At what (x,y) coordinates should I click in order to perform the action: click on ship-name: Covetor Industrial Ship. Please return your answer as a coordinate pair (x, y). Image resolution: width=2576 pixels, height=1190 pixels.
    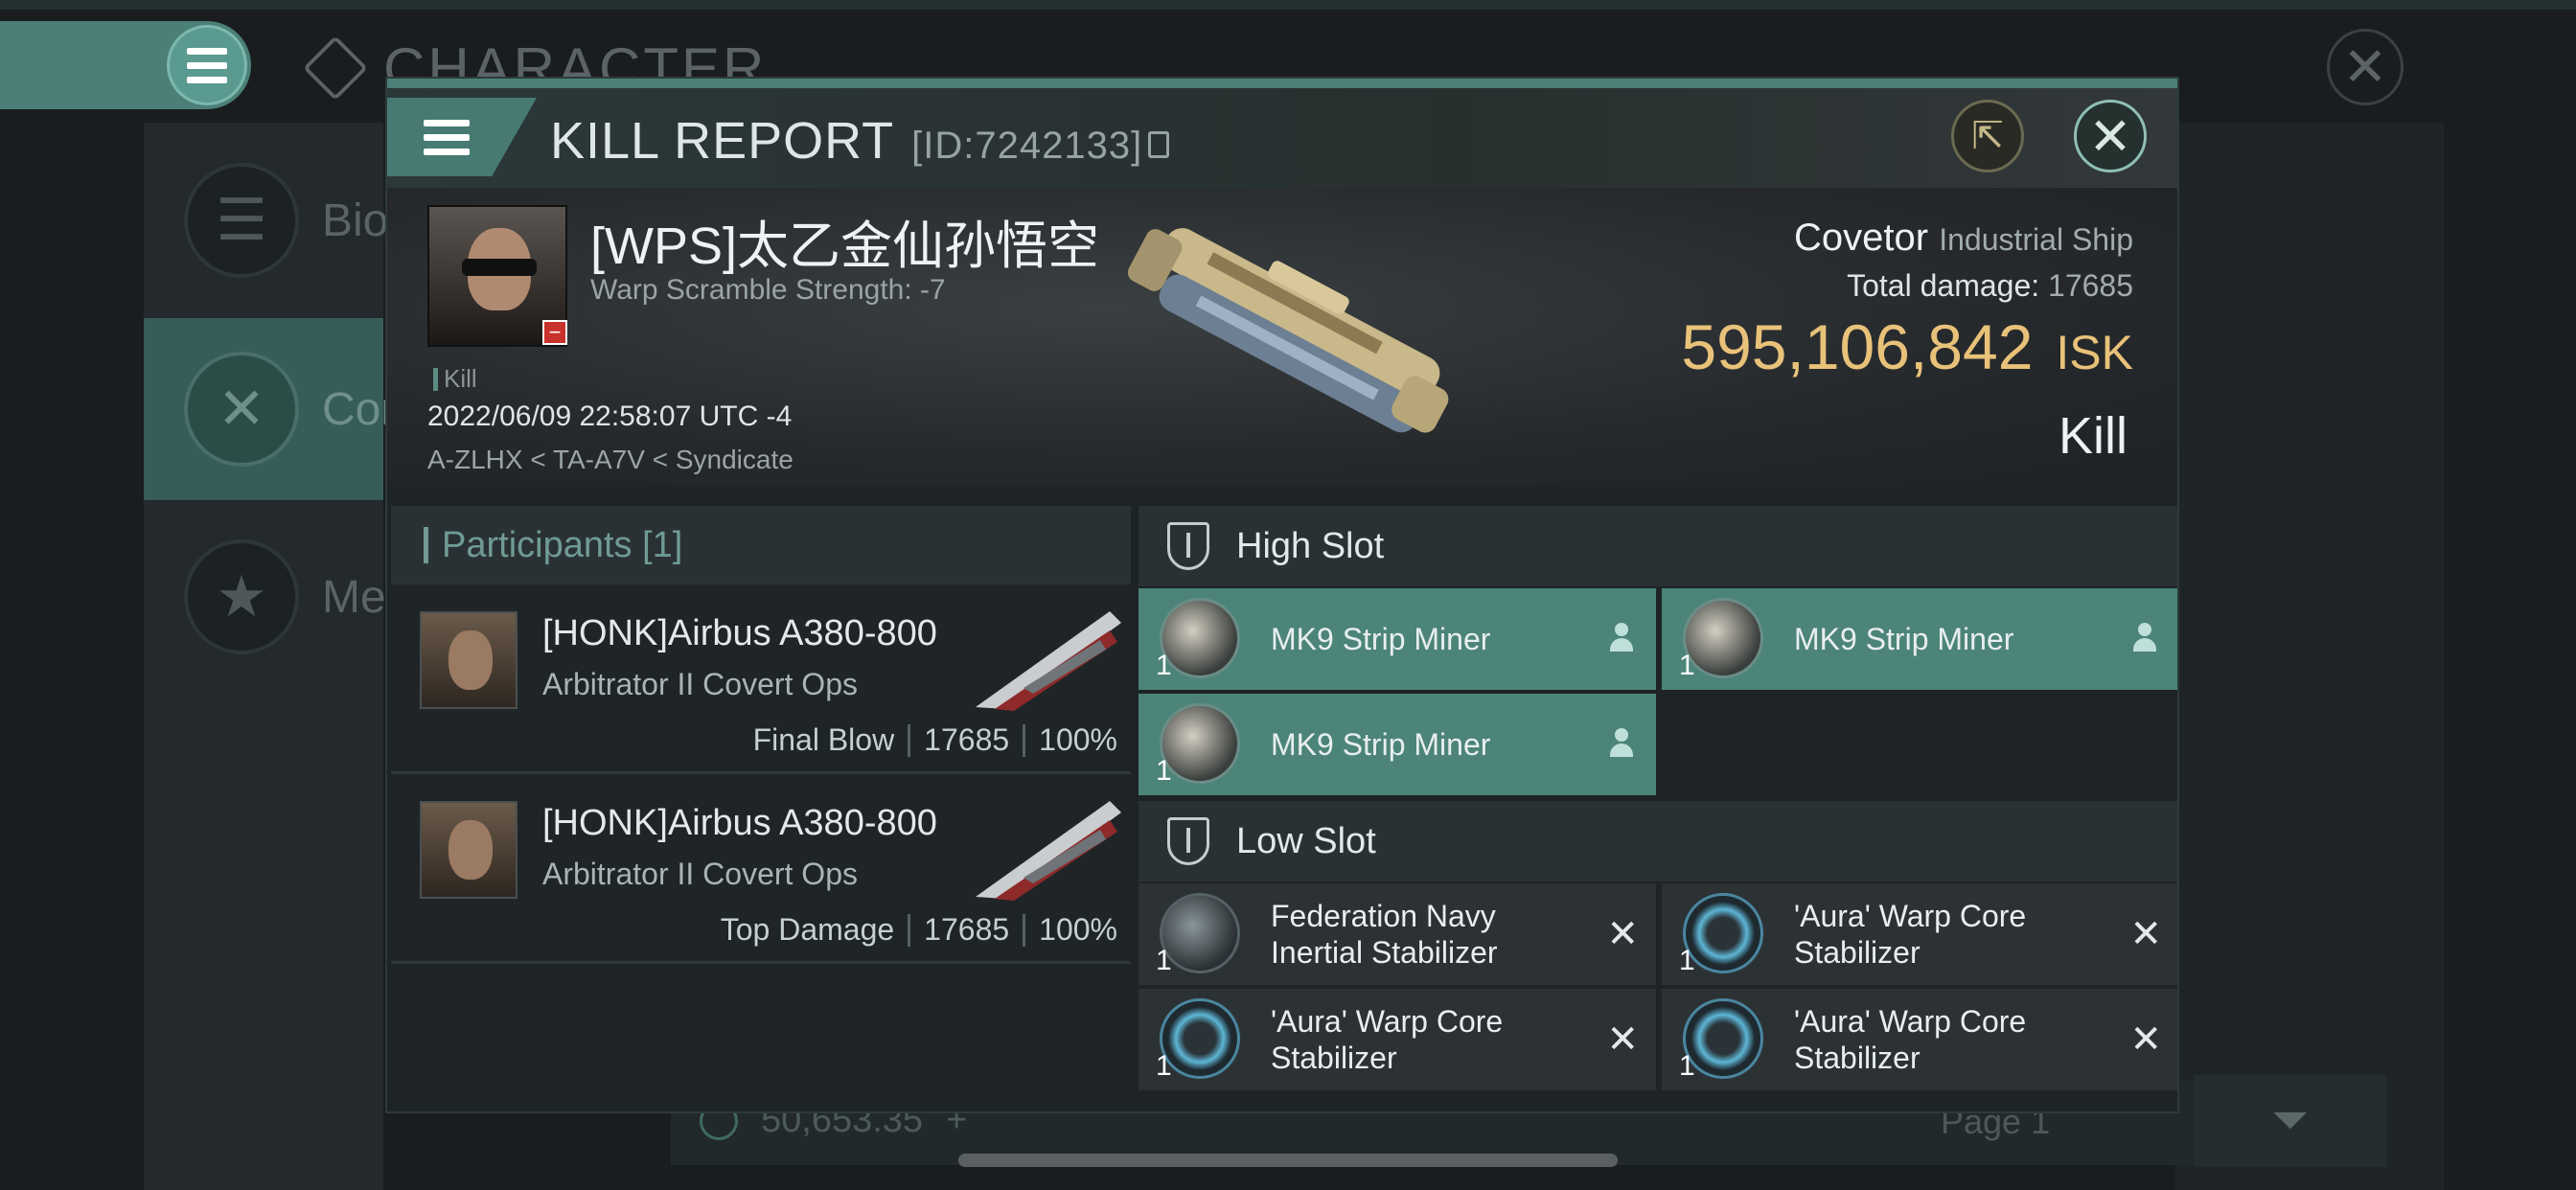
    Looking at the image, I should click on (1963, 238).